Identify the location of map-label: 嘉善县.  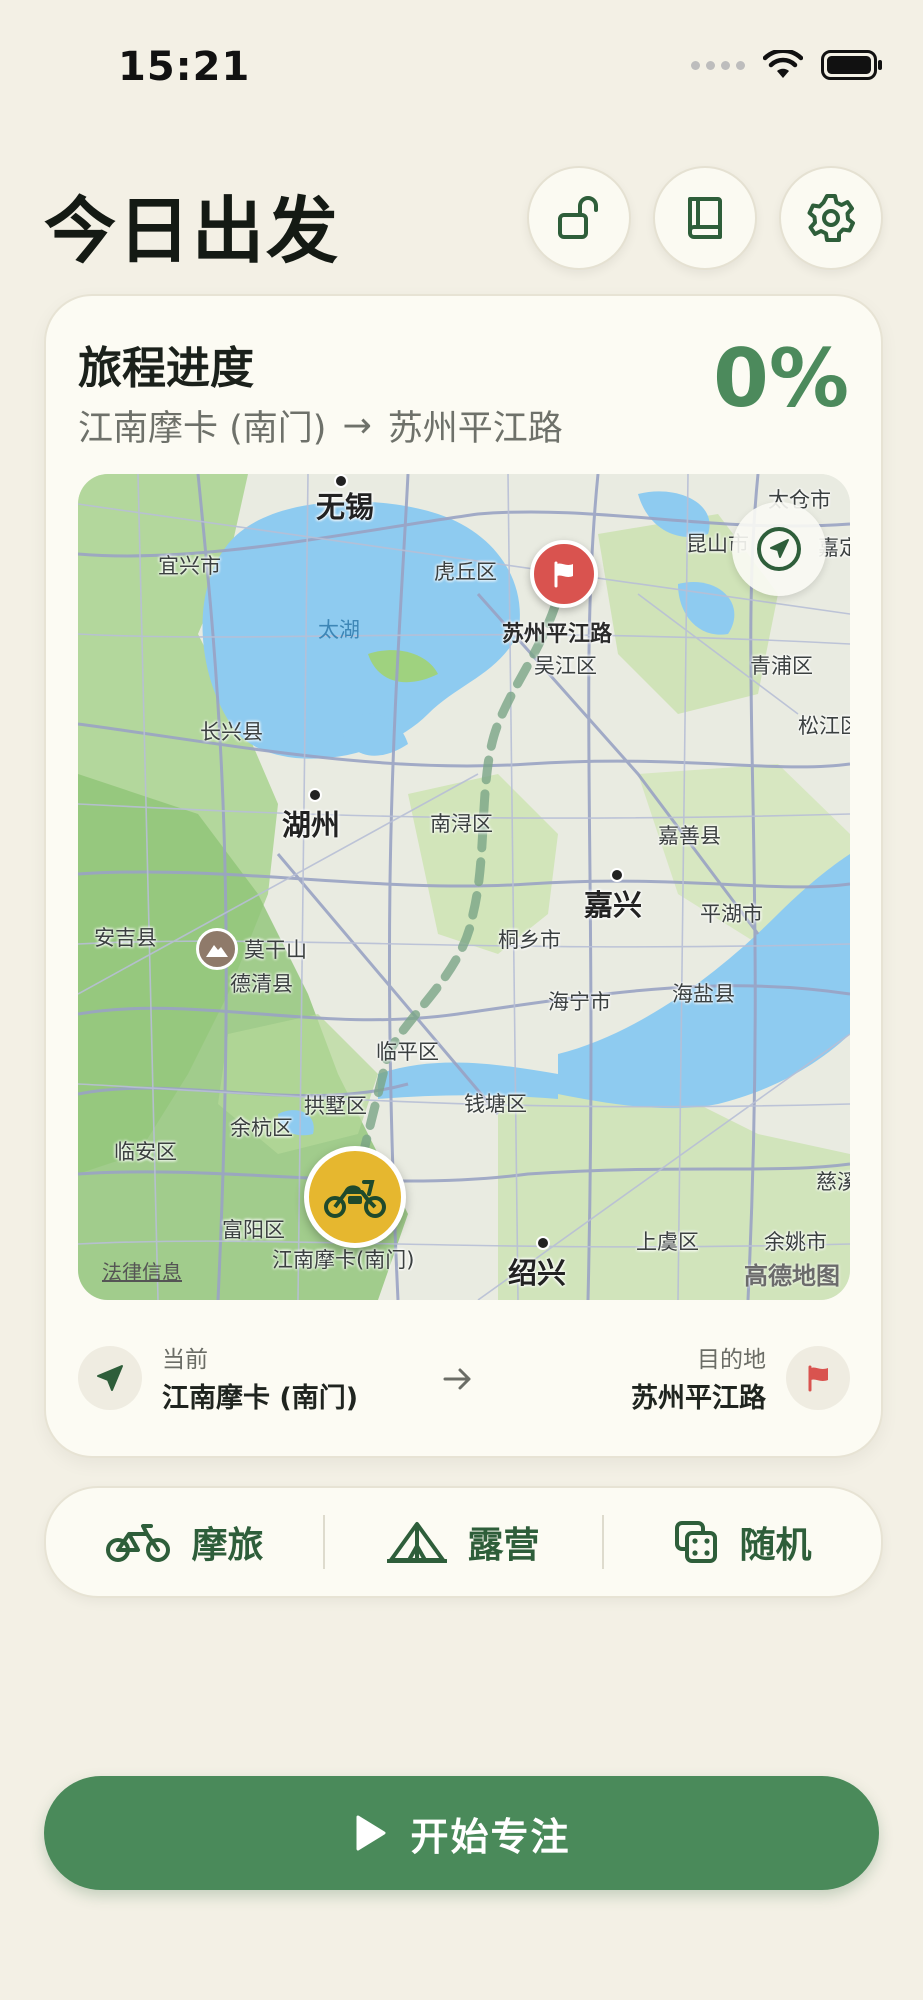
(689, 836).